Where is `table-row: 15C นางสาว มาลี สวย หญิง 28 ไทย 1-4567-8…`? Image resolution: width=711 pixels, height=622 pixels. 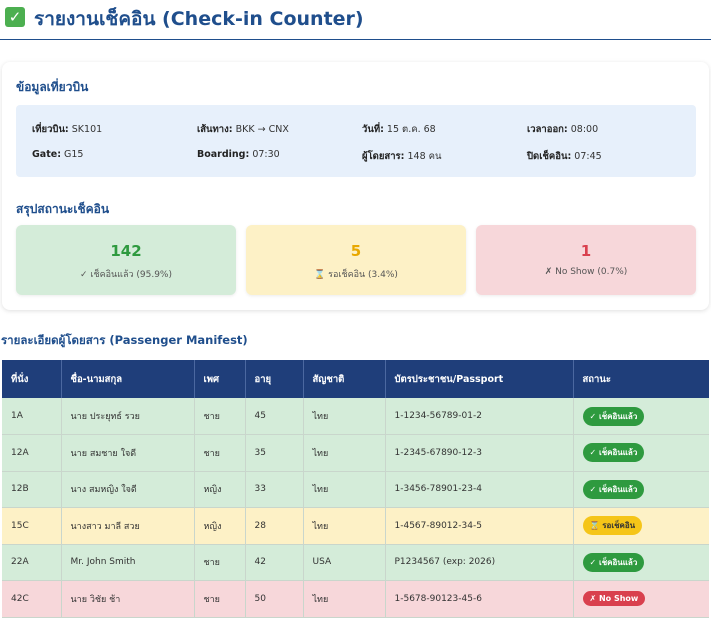
table-row: 15C นางสาว มาลี สวย หญิง 28 ไทย 1-4567-8… is located at coordinates (355, 526).